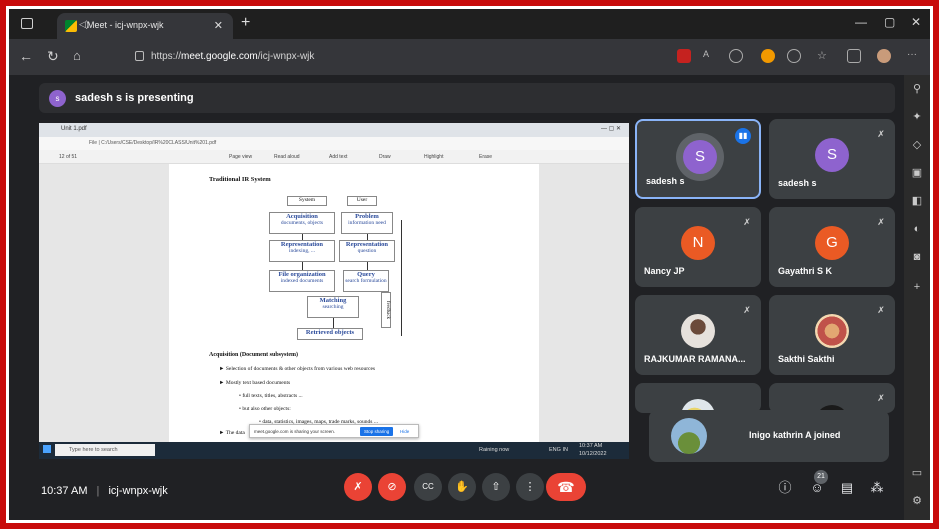 The image size is (939, 529). Describe the element at coordinates (255, 383) in the screenshot. I see `pdf-bullet: ► Mostly text based documents` at that location.